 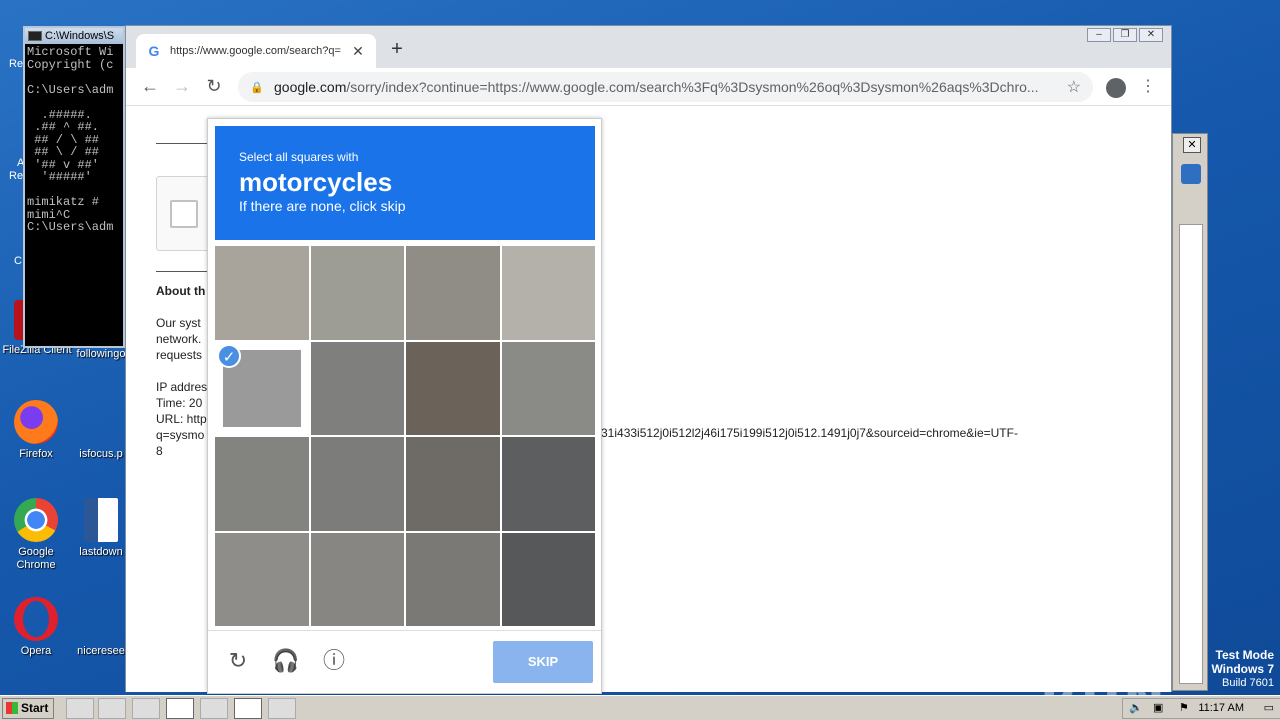 I want to click on cmd-titlebar: C:\Windows\S, so click(x=74, y=36).